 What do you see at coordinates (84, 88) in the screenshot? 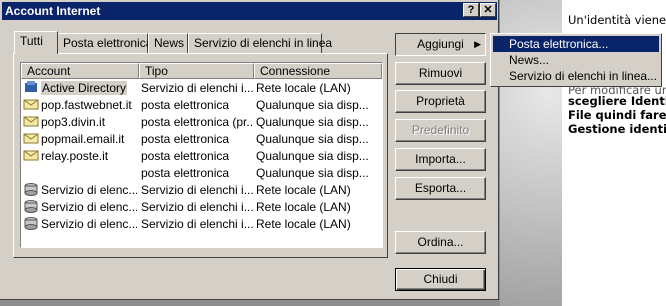
I see `account-name: Active Directory` at bounding box center [84, 88].